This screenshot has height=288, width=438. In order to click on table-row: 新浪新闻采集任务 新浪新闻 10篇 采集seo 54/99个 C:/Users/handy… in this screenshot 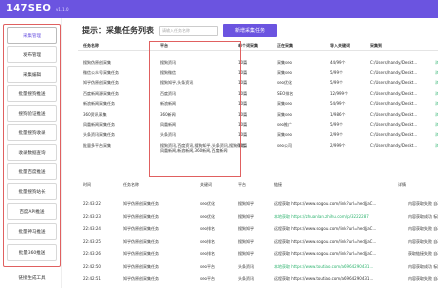, I will do `click(258, 106)`.